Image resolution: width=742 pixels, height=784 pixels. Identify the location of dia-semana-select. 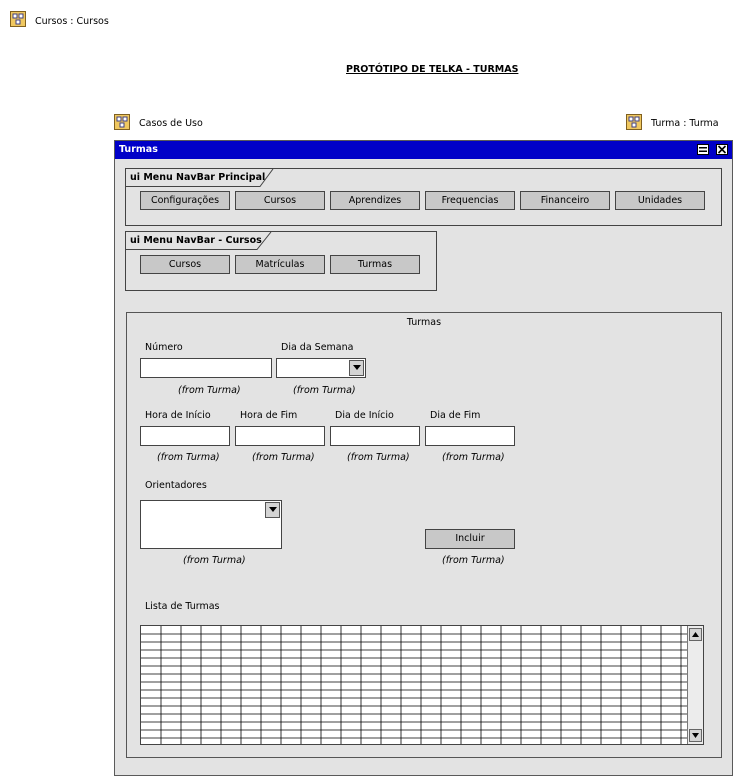
(321, 368).